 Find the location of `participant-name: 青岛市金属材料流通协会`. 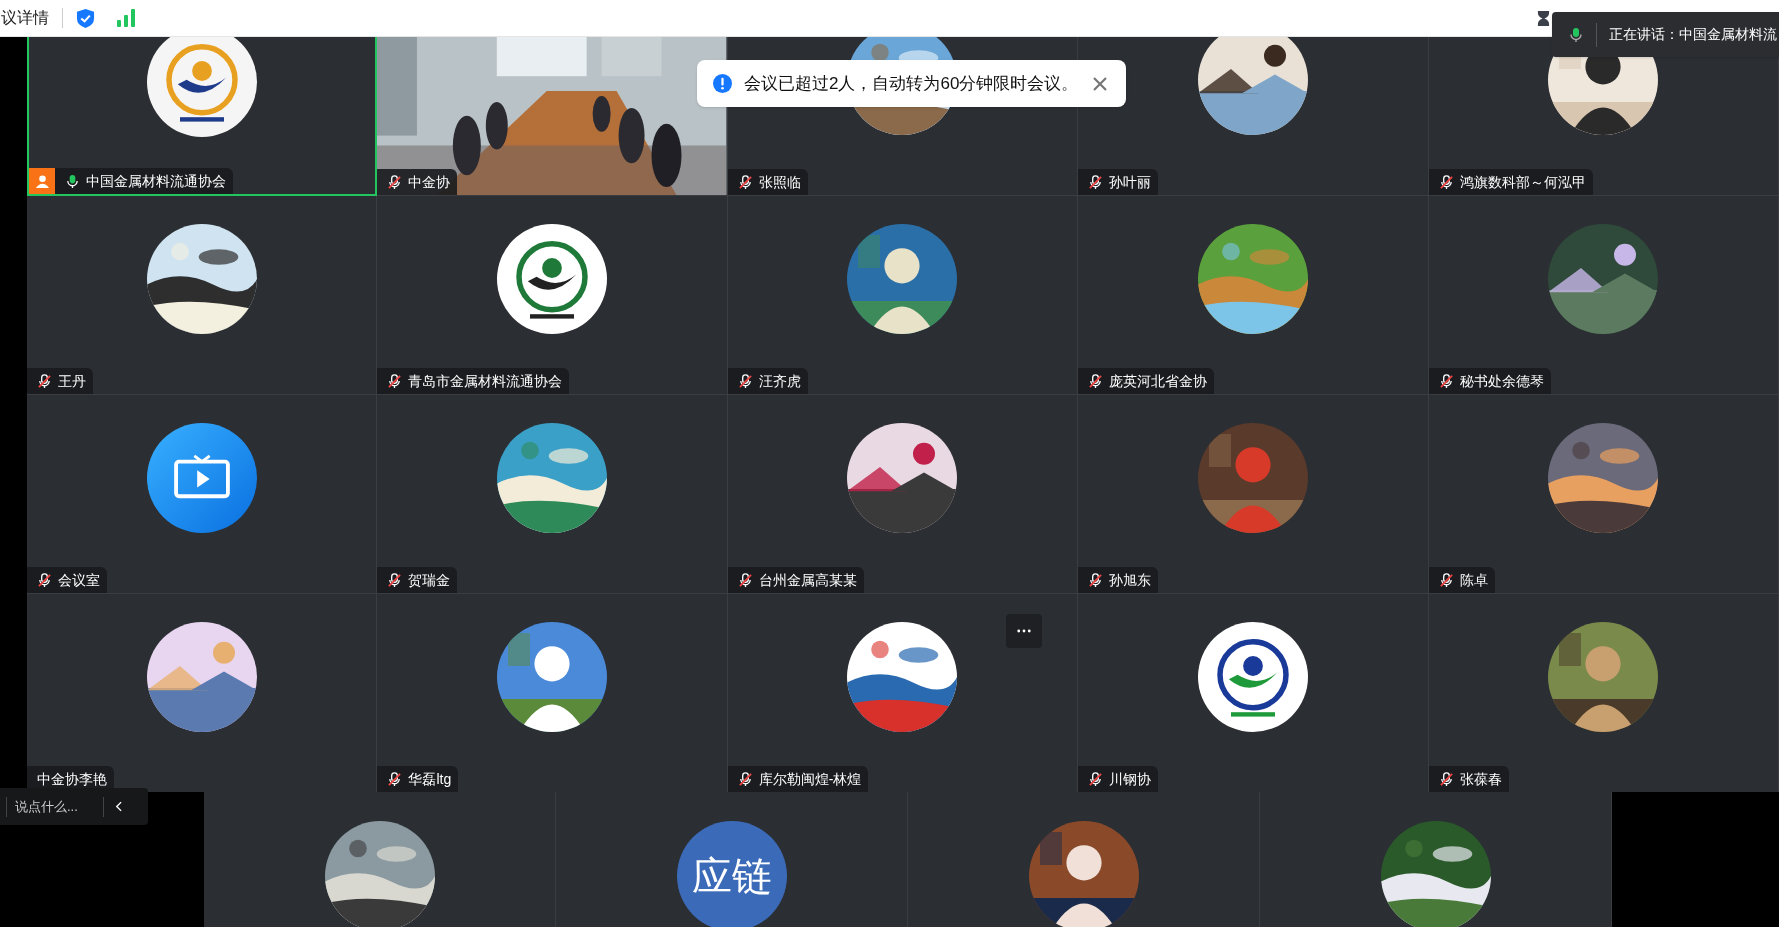

participant-name: 青岛市金属材料流通协会 is located at coordinates (485, 381).